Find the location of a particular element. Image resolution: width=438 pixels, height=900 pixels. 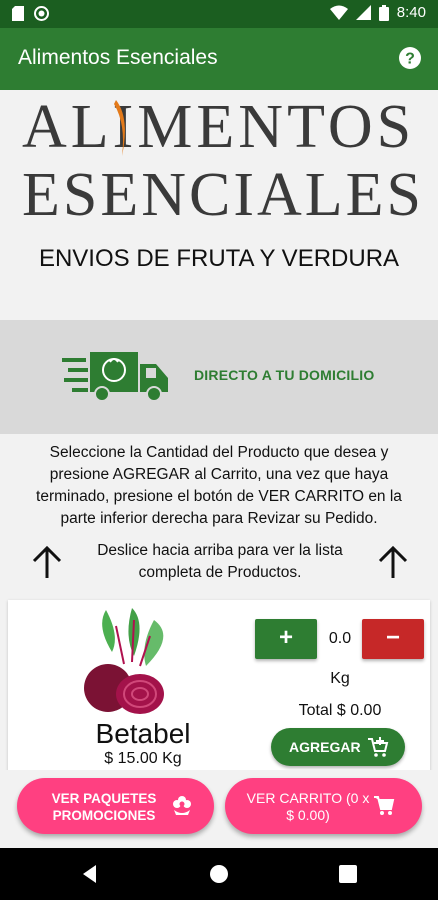

quantity-unit: Kg is located at coordinates (340, 678).